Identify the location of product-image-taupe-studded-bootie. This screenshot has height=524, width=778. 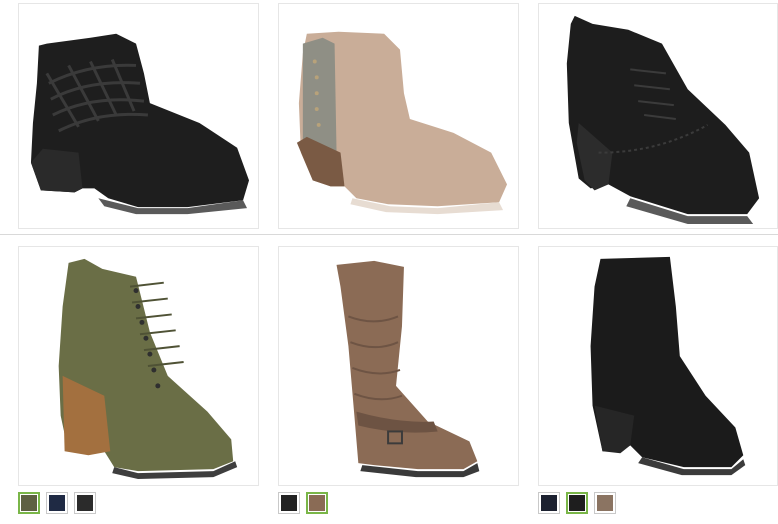
(402, 123).